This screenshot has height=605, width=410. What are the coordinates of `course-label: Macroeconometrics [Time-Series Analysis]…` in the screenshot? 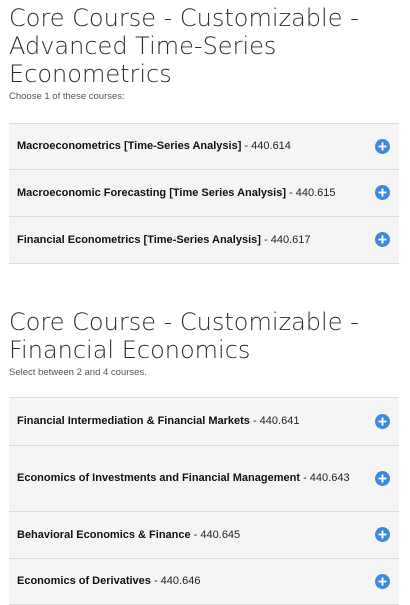 It's located at (154, 146).